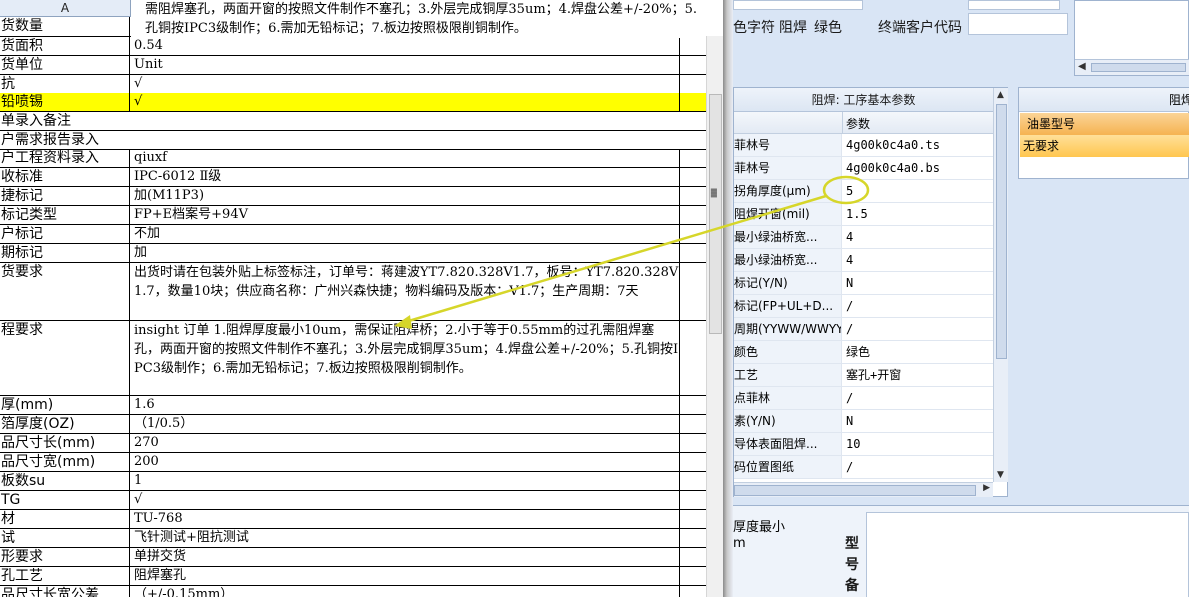 The height and width of the screenshot is (597, 1189). What do you see at coordinates (405, 557) in the screenshot?
I see `sheet-value-cell: 单拼交货` at bounding box center [405, 557].